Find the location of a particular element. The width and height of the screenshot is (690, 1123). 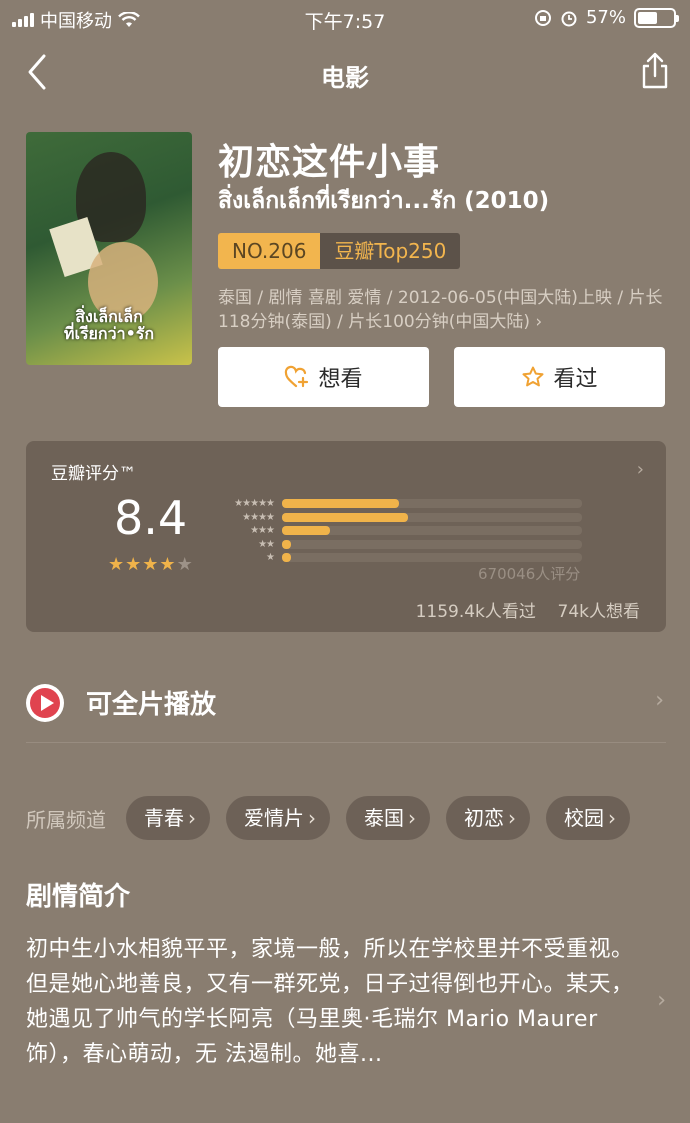

top250-badge: NO.206 豆瓣Top250 is located at coordinates (339, 251).